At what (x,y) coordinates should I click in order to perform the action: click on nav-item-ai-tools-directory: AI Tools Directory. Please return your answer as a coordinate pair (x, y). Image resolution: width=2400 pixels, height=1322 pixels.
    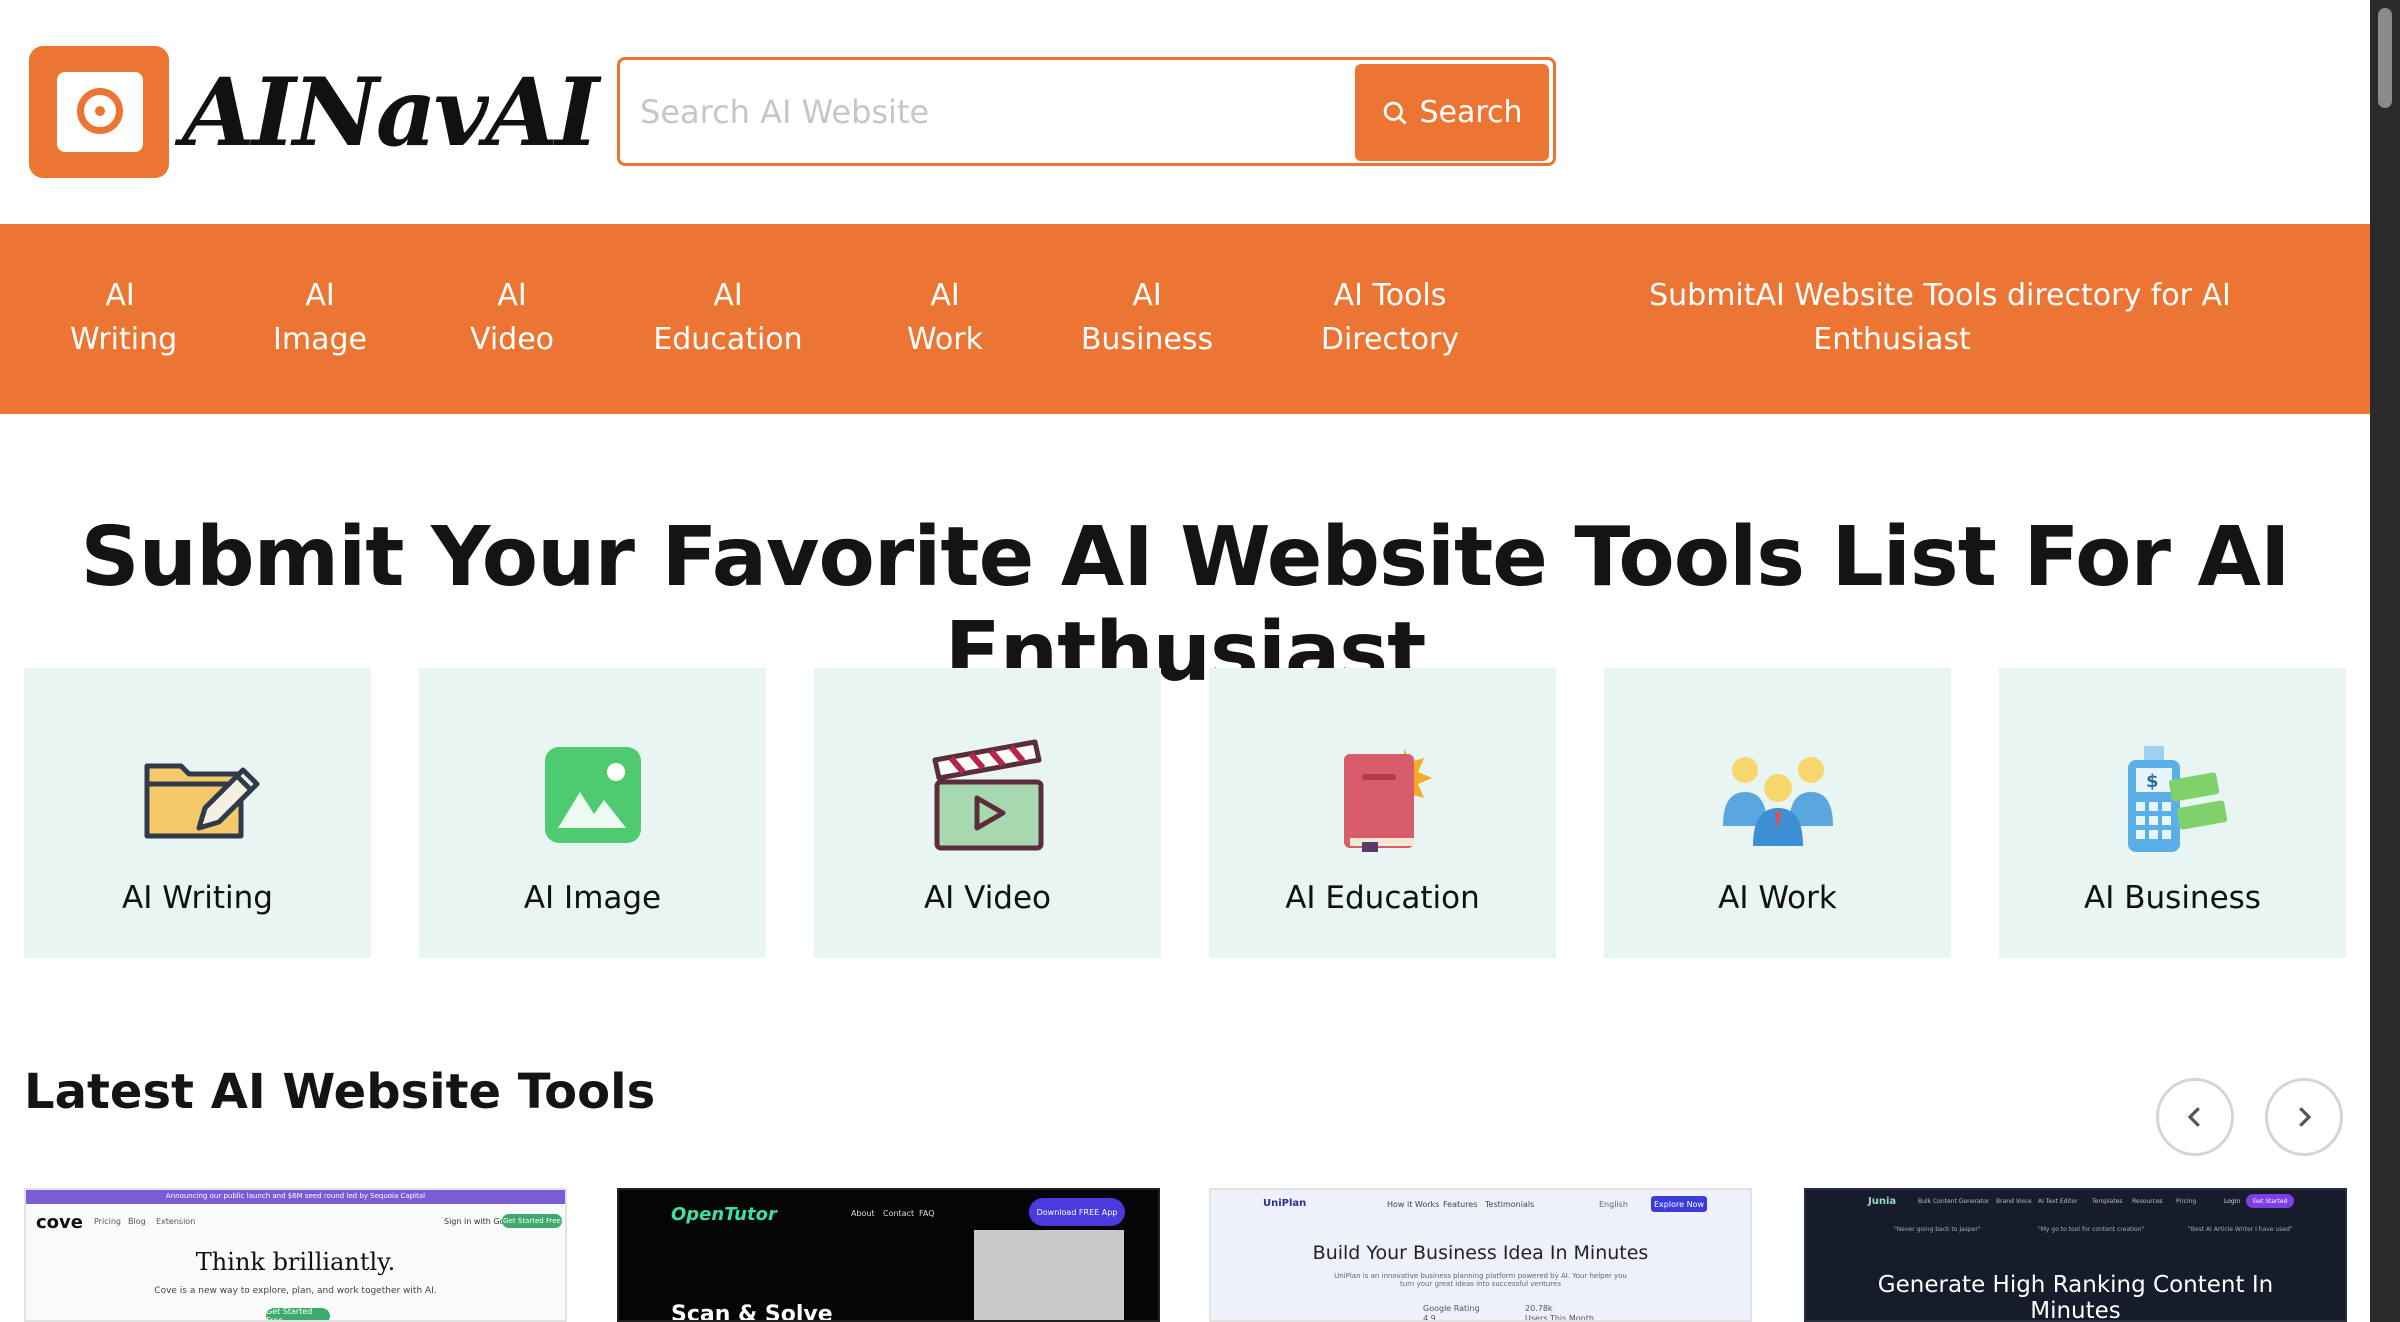
    Looking at the image, I should click on (1390, 318).